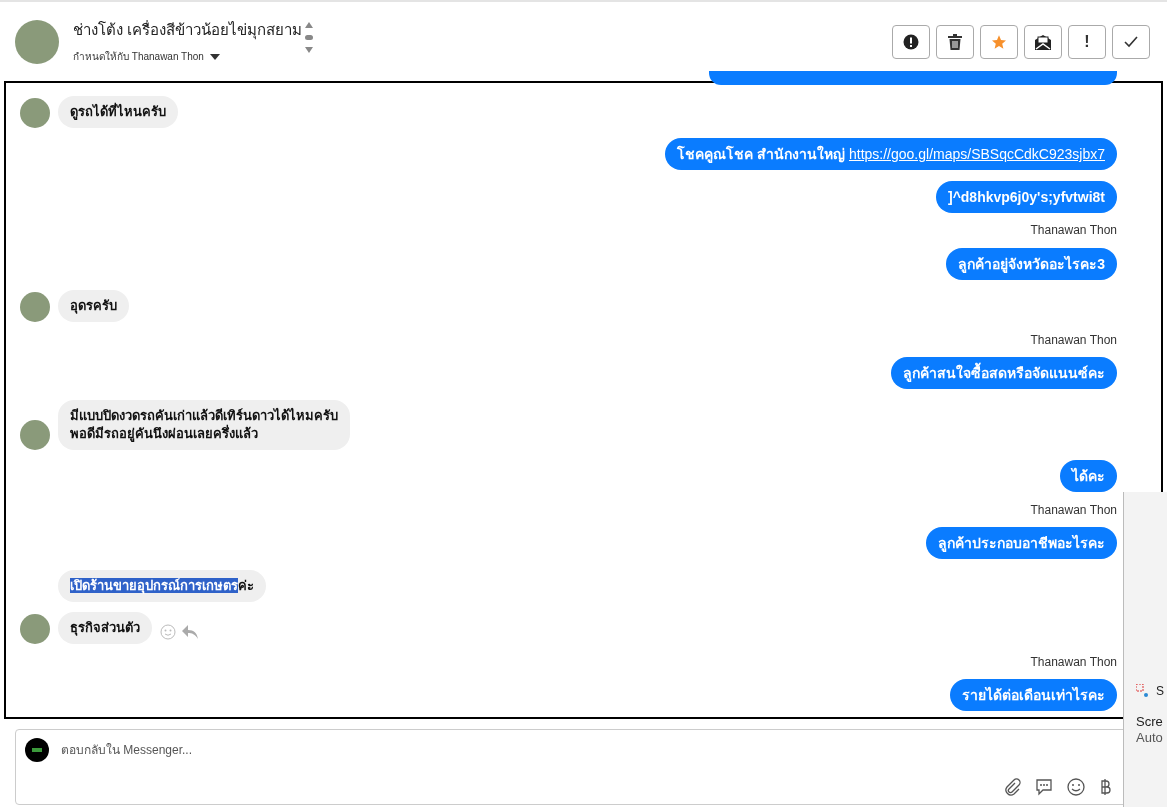 The height and width of the screenshot is (807, 1167). What do you see at coordinates (1026, 196) in the screenshot?
I see `message-bubble: ]^d8hkvp6j0y's;yfvtwi8t` at bounding box center [1026, 196].